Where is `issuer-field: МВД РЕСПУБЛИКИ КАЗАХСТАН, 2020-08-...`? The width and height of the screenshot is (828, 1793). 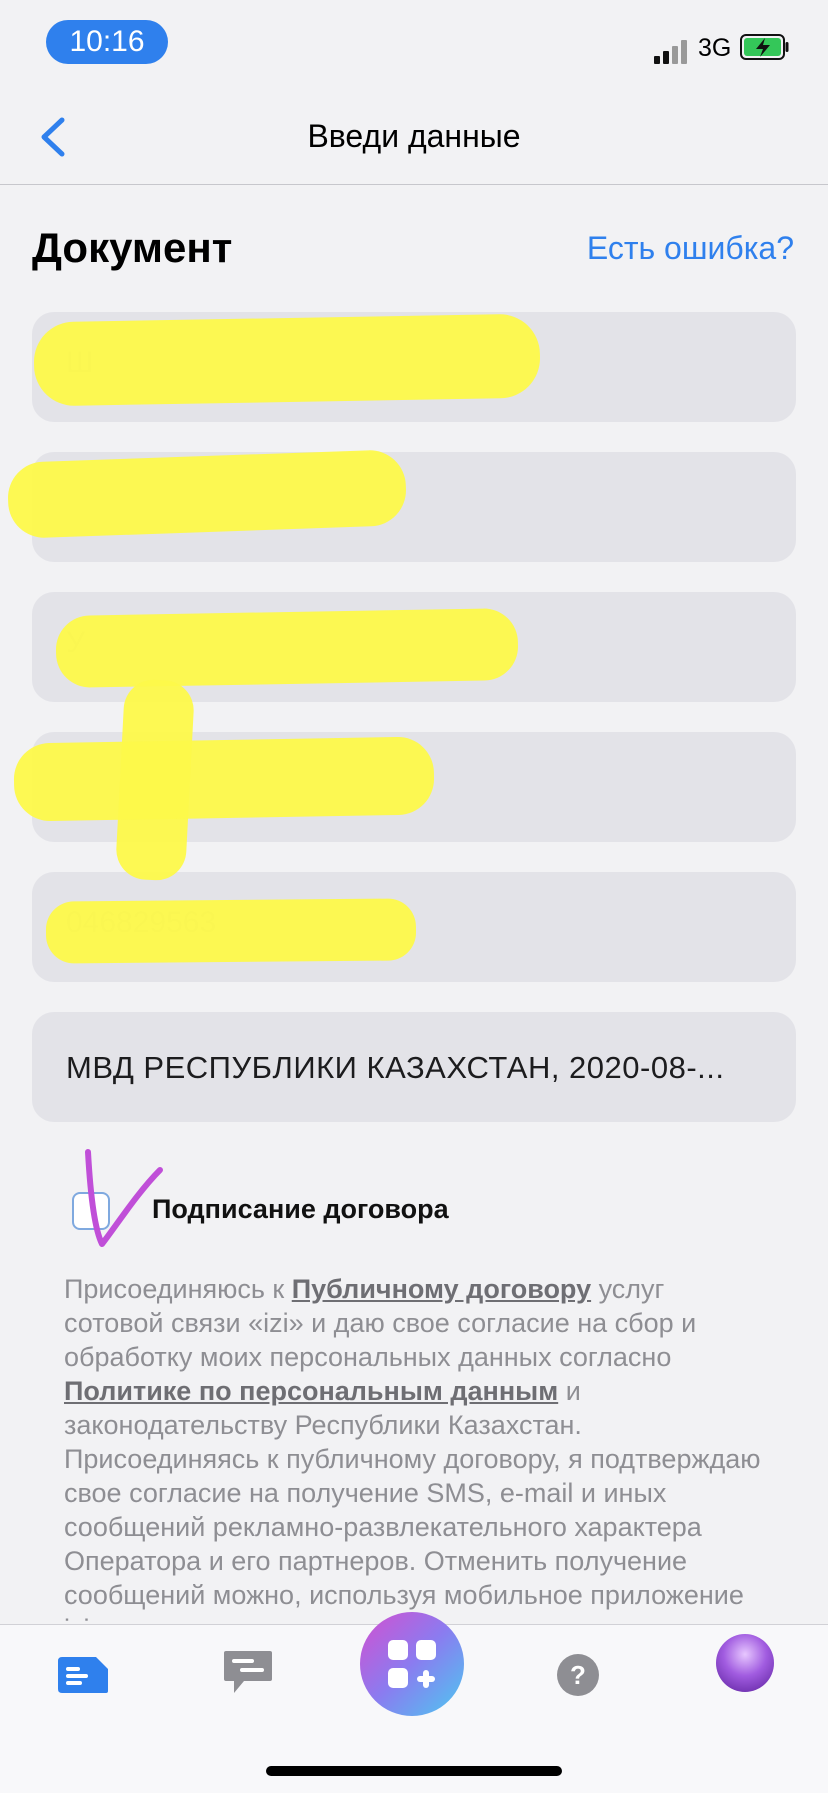 issuer-field: МВД РЕСПУБЛИКИ КАЗАХСТАН, 2020-08-... is located at coordinates (414, 1067).